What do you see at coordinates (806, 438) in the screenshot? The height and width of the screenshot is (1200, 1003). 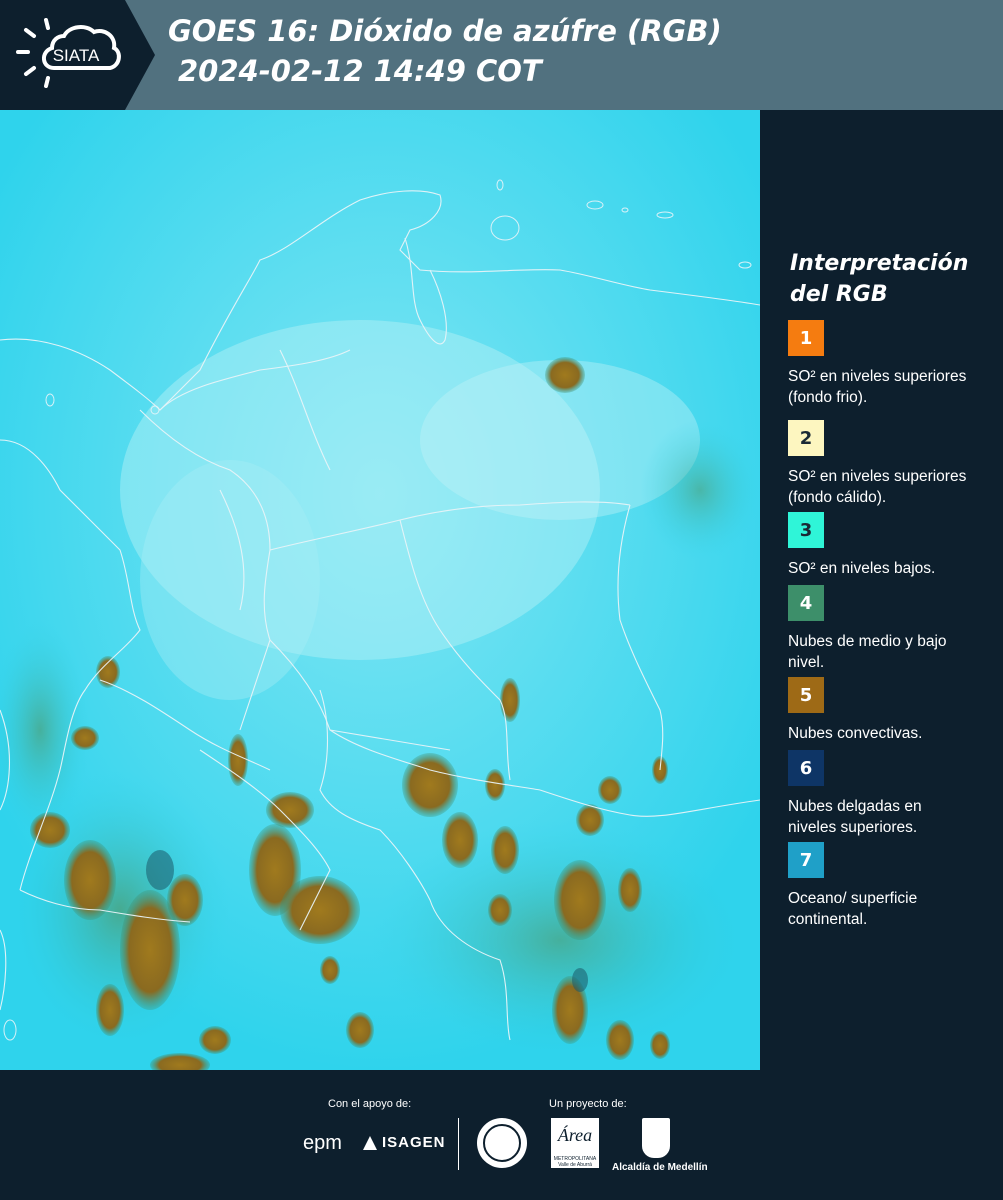 I see `legend-swatch: 2` at bounding box center [806, 438].